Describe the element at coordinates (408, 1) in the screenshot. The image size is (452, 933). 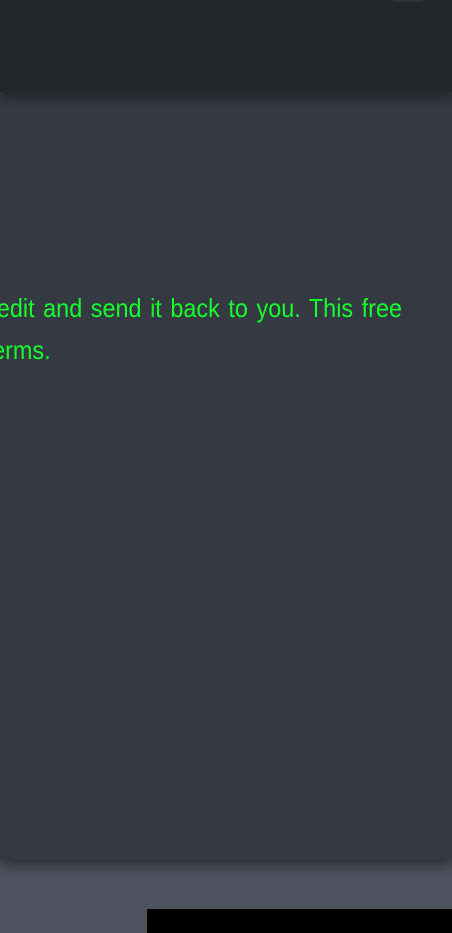
I see `top-bar-corner-shape` at that location.